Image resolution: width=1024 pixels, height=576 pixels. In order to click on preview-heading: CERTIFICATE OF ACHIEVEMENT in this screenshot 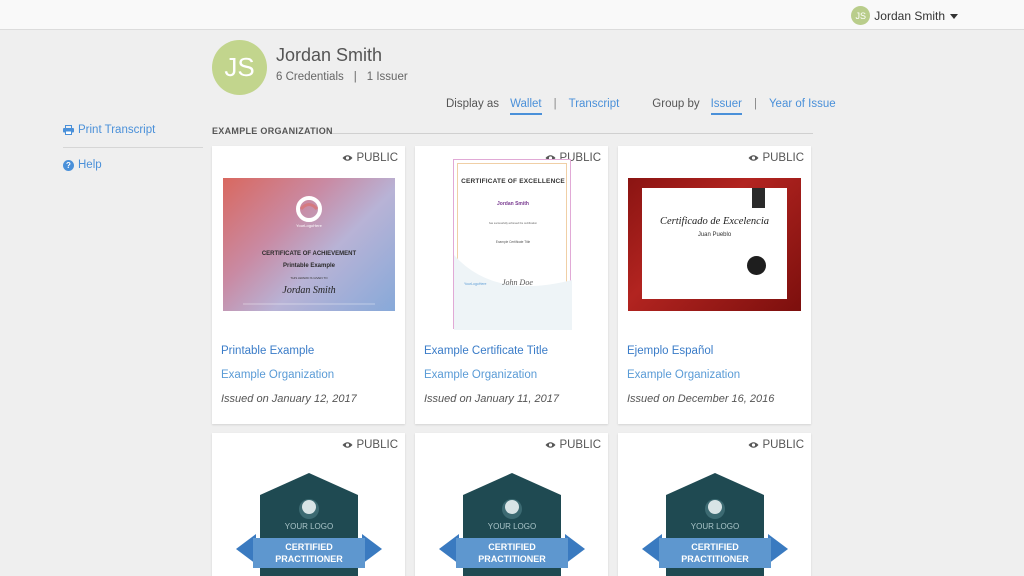, I will do `click(309, 254)`.